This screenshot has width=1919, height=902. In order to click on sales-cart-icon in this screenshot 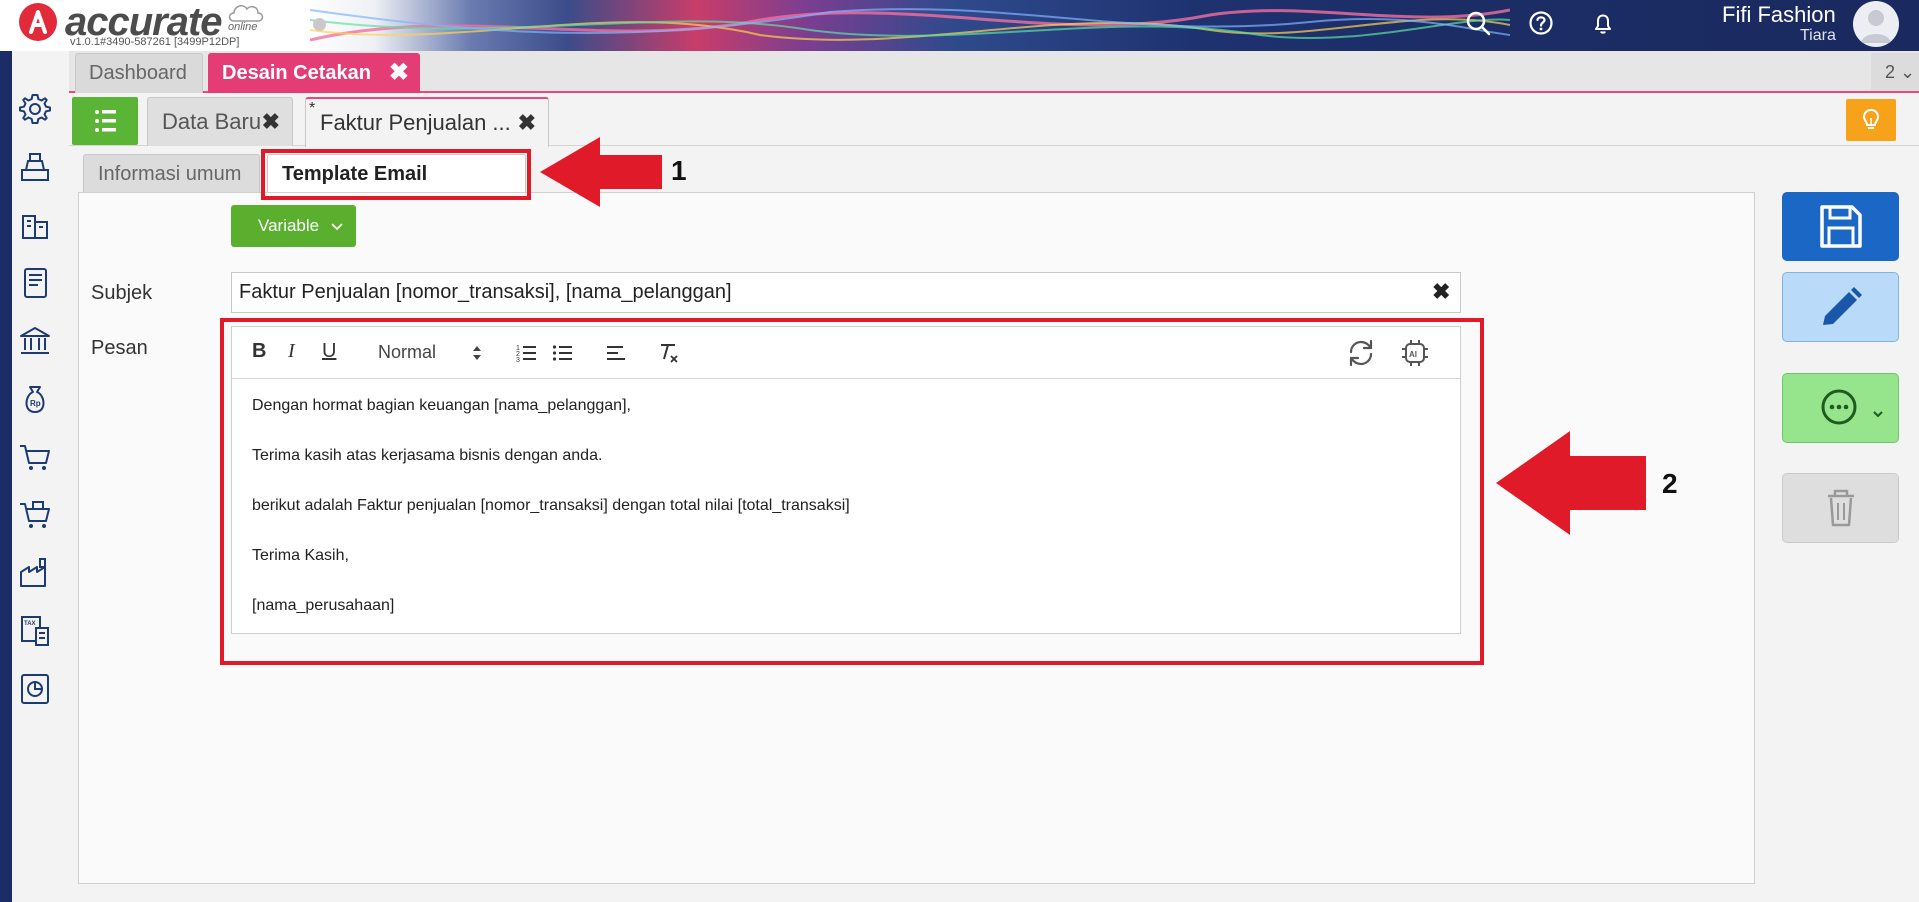, I will do `click(35, 457)`.